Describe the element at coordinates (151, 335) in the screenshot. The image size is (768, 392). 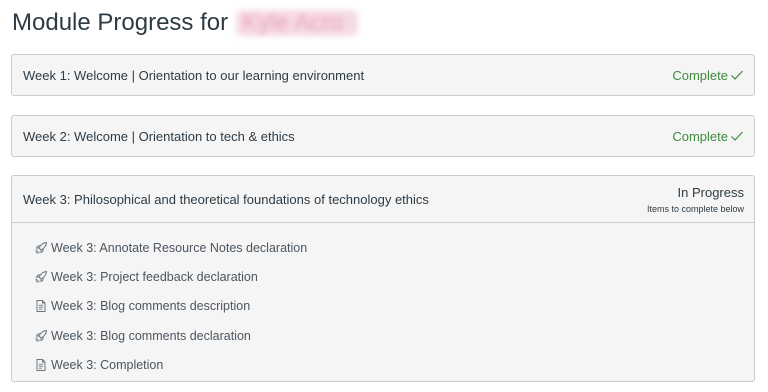
I see `item-label: Week 3: Blog comments declaration` at that location.